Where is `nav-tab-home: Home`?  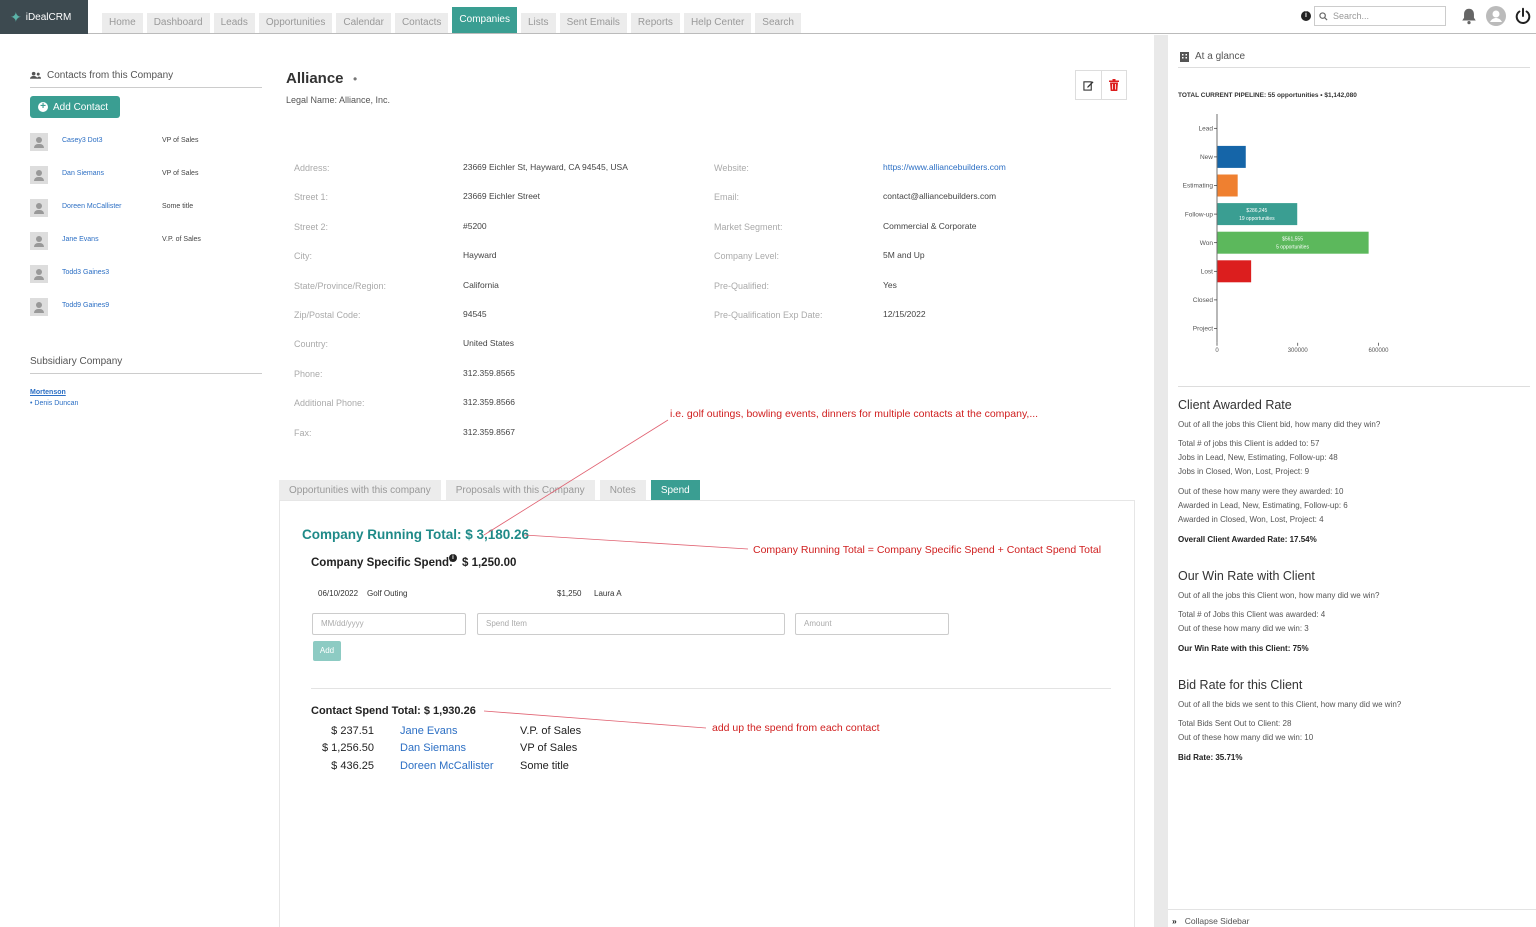
nav-tab-home: Home is located at coordinates (122, 23).